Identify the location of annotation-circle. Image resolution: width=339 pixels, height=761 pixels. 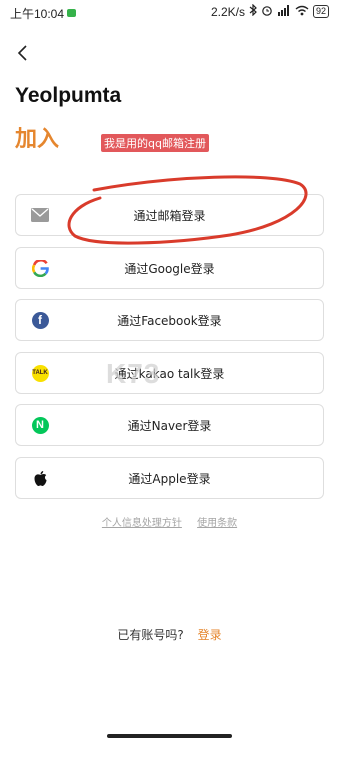
(187, 210).